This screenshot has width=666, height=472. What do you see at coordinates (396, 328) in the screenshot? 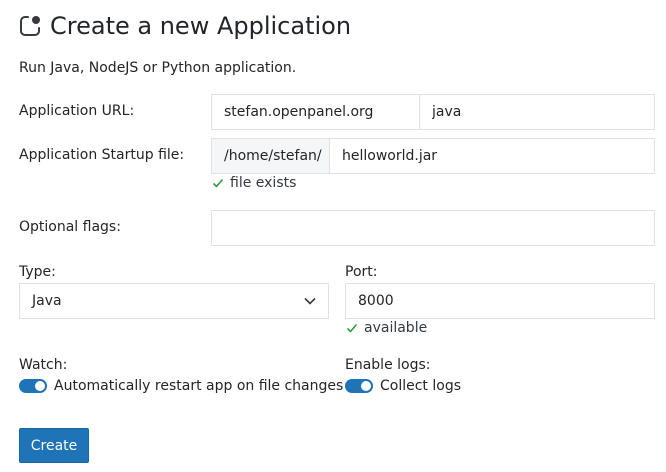
I see `port-available-text: available` at bounding box center [396, 328].